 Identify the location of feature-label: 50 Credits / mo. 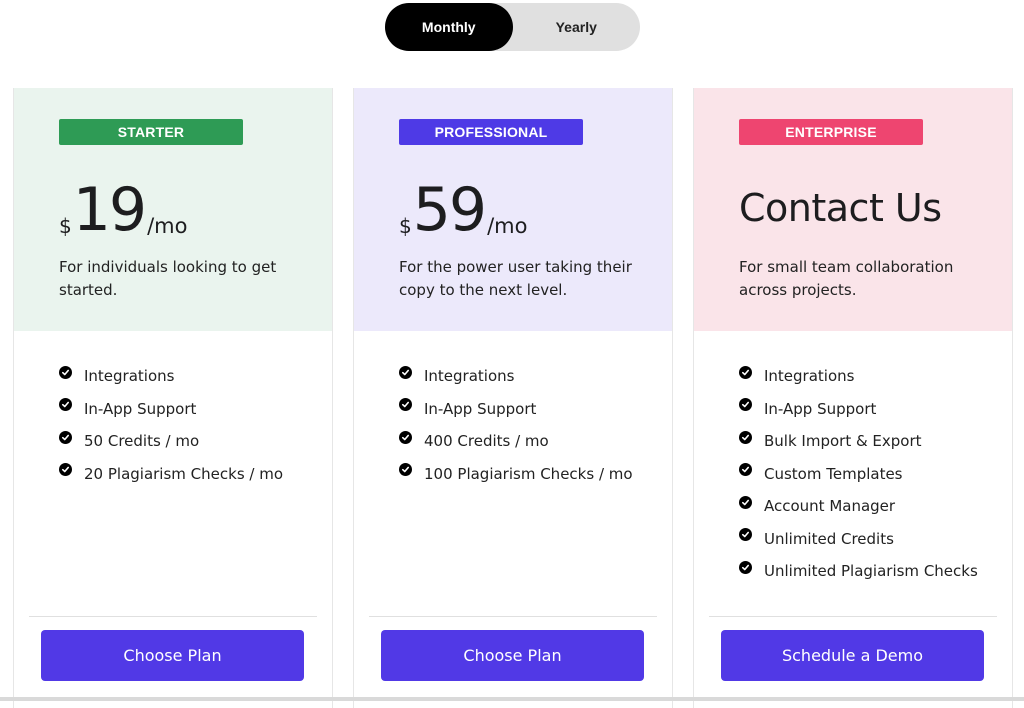
(142, 441).